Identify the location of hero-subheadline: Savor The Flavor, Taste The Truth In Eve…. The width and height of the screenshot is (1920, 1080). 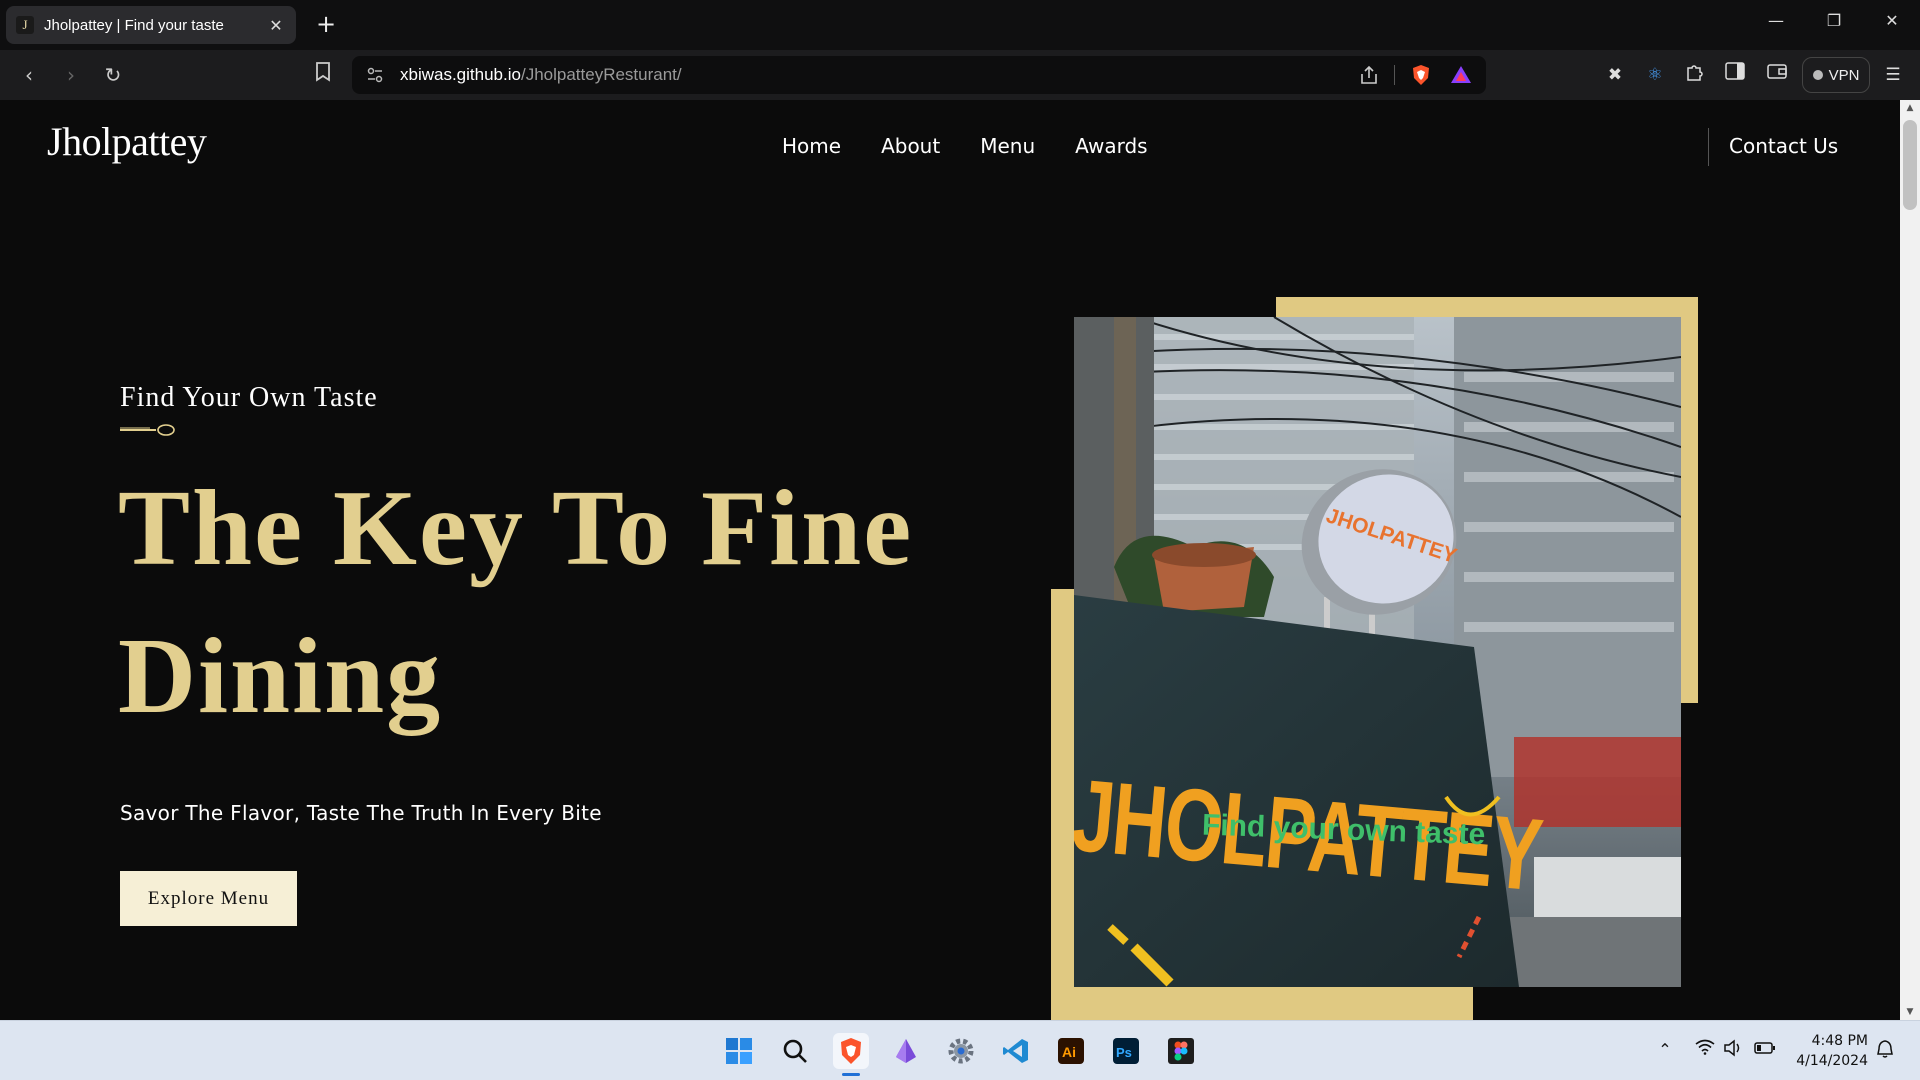
(361, 813).